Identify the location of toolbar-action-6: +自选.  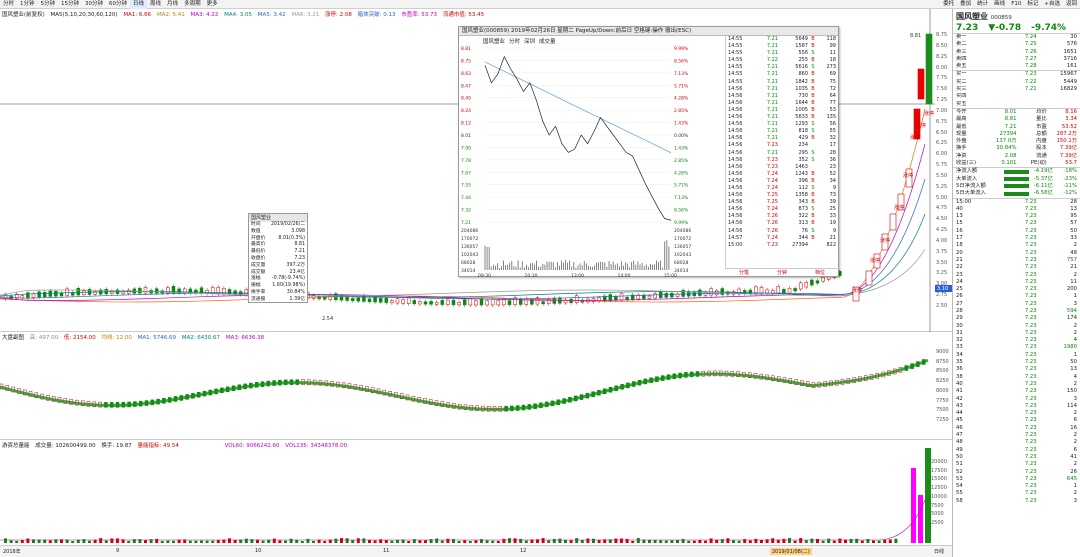
(1052, 4).